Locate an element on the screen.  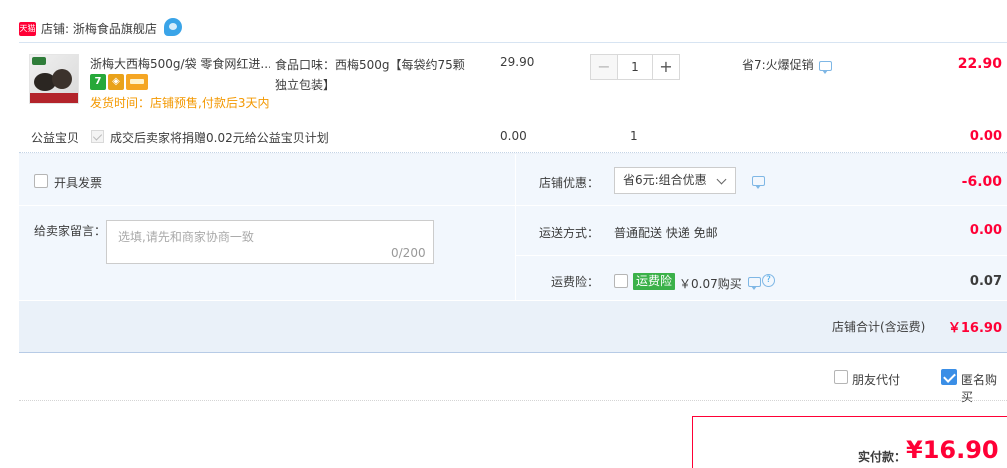
unit-price: 29.90 is located at coordinates (517, 62).